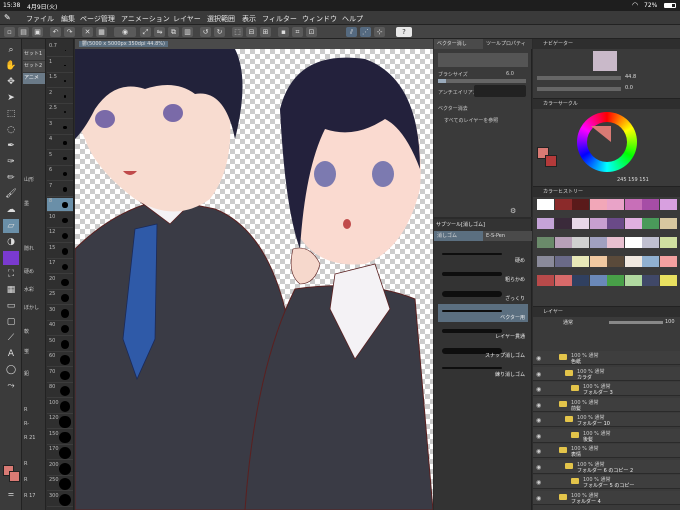 The height and width of the screenshot is (510, 680). I want to click on ruler-tool-icon: ⟋, so click(11, 338).